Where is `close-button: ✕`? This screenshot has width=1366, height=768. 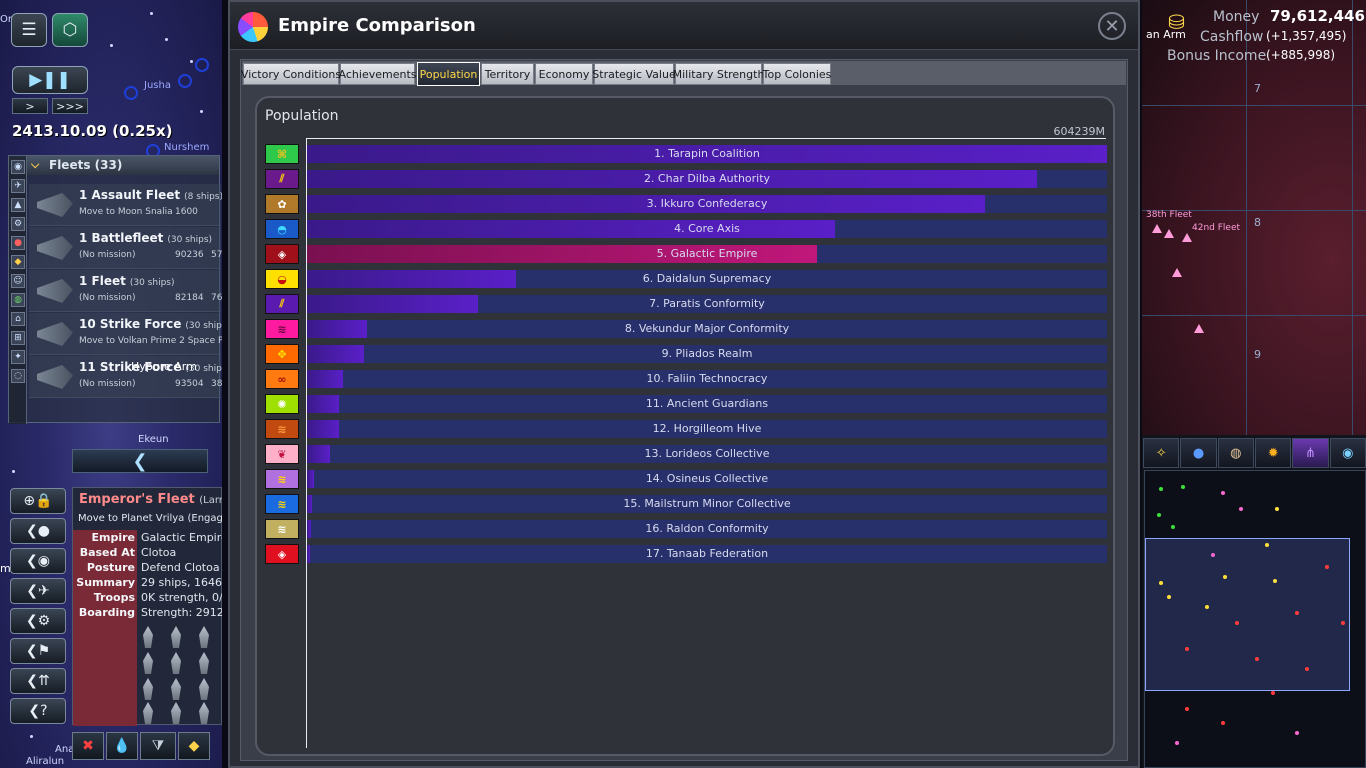 close-button: ✕ is located at coordinates (1112, 26).